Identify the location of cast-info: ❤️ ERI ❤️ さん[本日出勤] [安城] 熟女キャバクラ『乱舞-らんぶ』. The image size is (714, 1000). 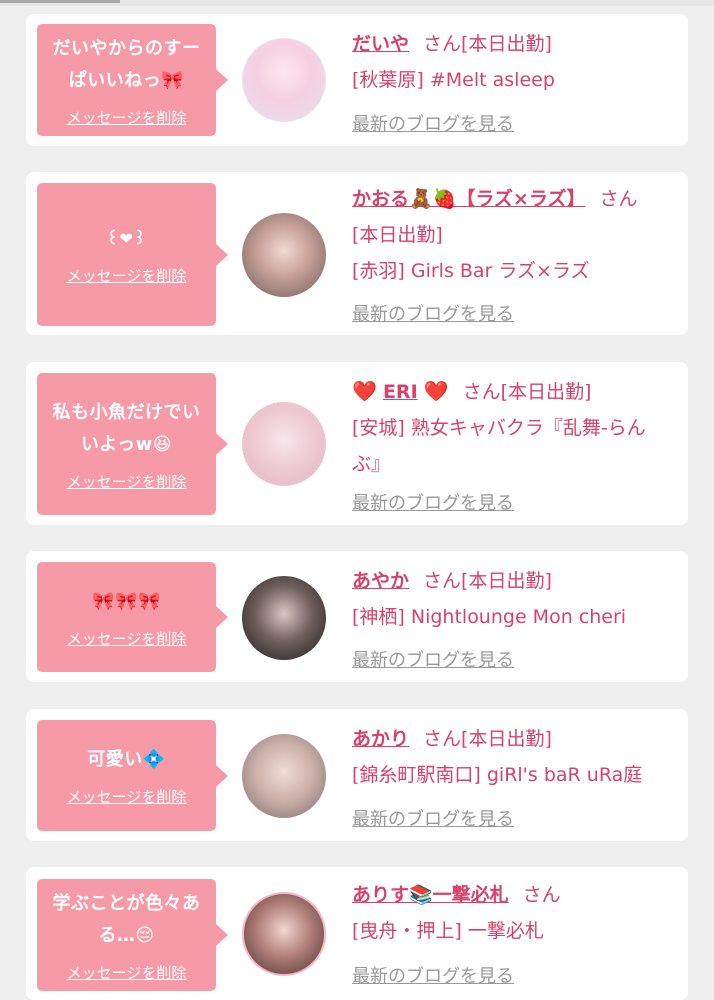
(515, 427).